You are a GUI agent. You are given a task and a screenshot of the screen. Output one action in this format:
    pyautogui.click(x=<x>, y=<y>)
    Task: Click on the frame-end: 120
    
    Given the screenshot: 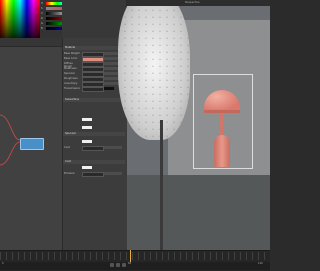 What is the action you would take?
    pyautogui.click(x=260, y=263)
    